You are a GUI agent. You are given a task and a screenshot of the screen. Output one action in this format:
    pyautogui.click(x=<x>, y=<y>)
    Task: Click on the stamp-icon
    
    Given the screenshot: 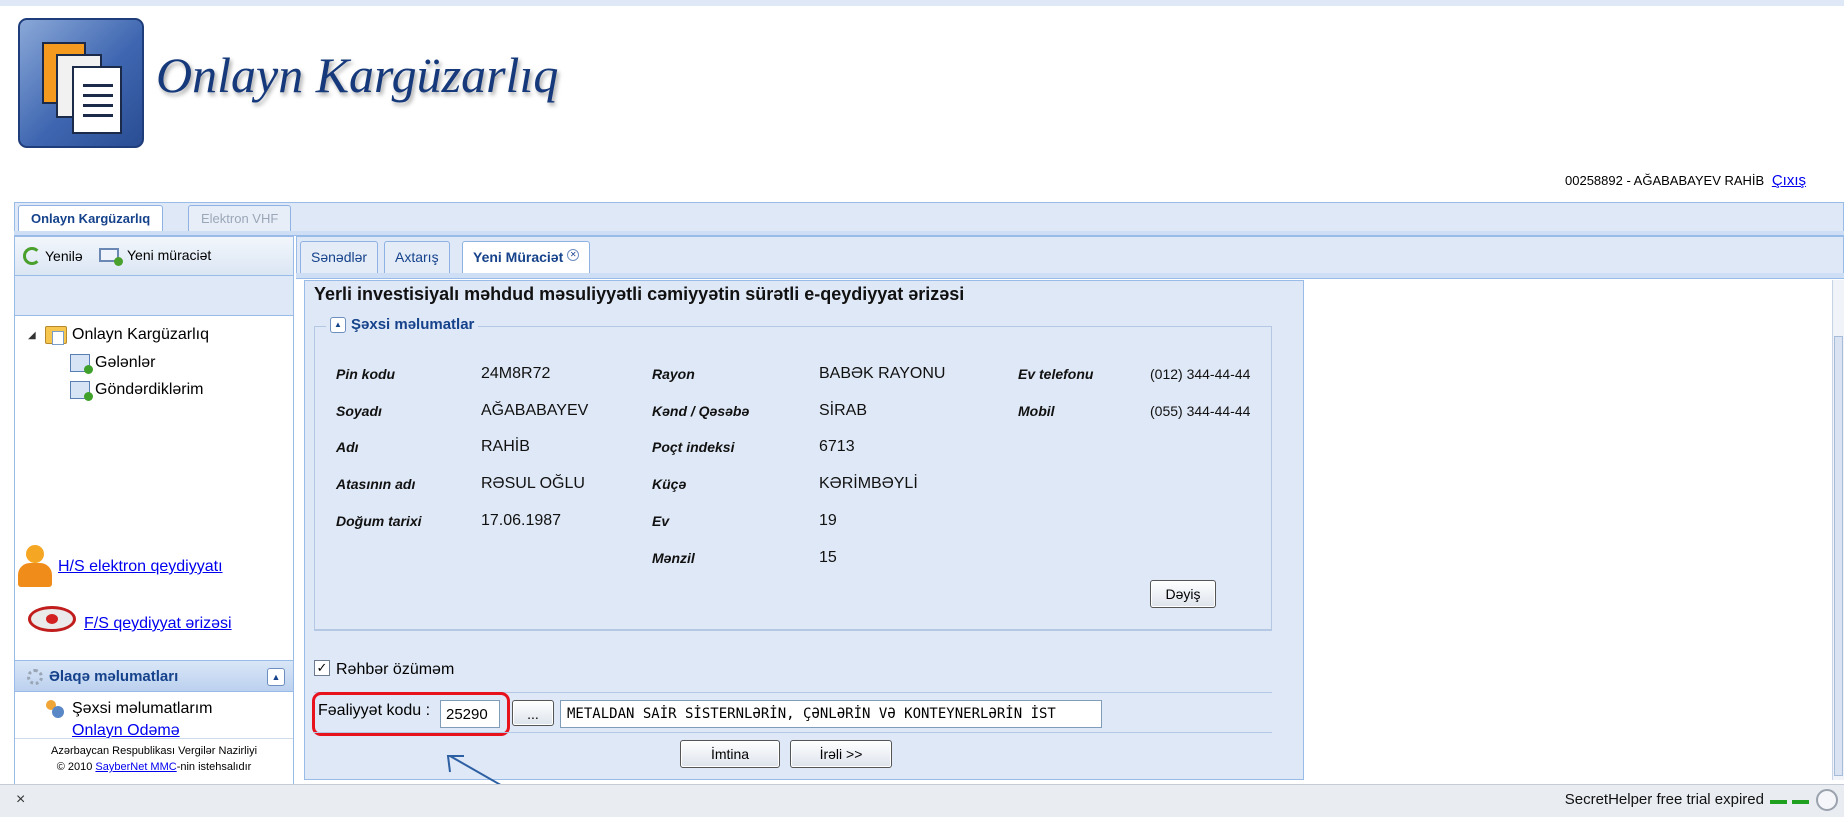 What is the action you would take?
    pyautogui.click(x=51, y=624)
    